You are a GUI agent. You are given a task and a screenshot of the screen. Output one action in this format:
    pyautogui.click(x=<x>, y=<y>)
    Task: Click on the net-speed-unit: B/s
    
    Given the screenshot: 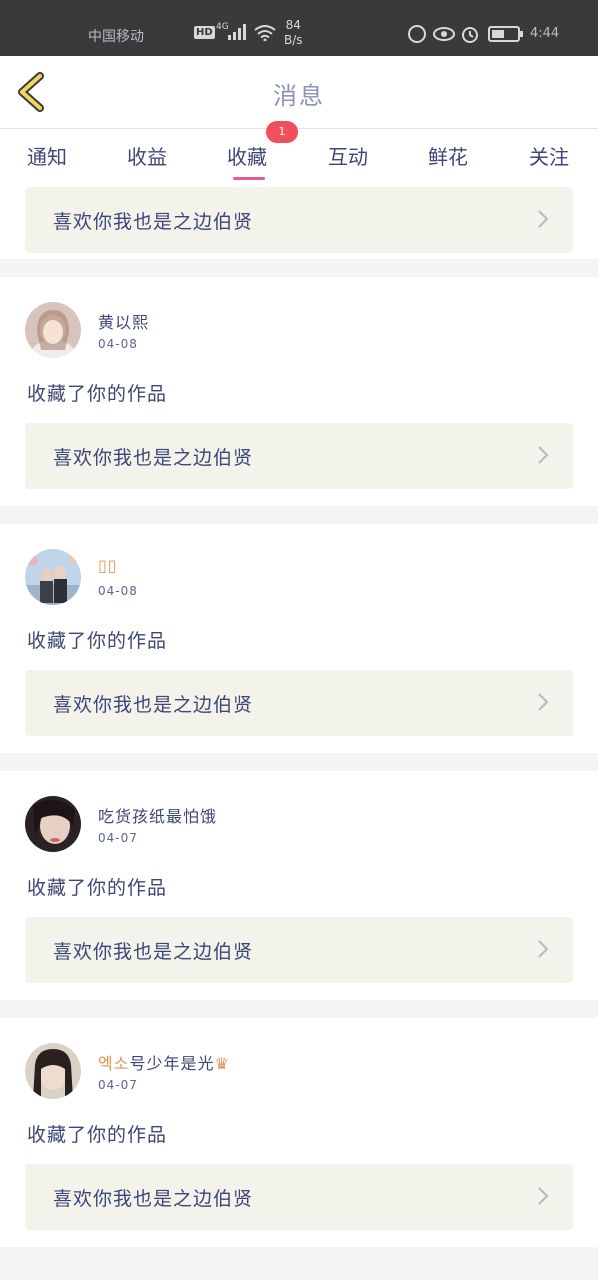 What is the action you would take?
    pyautogui.click(x=293, y=40)
    